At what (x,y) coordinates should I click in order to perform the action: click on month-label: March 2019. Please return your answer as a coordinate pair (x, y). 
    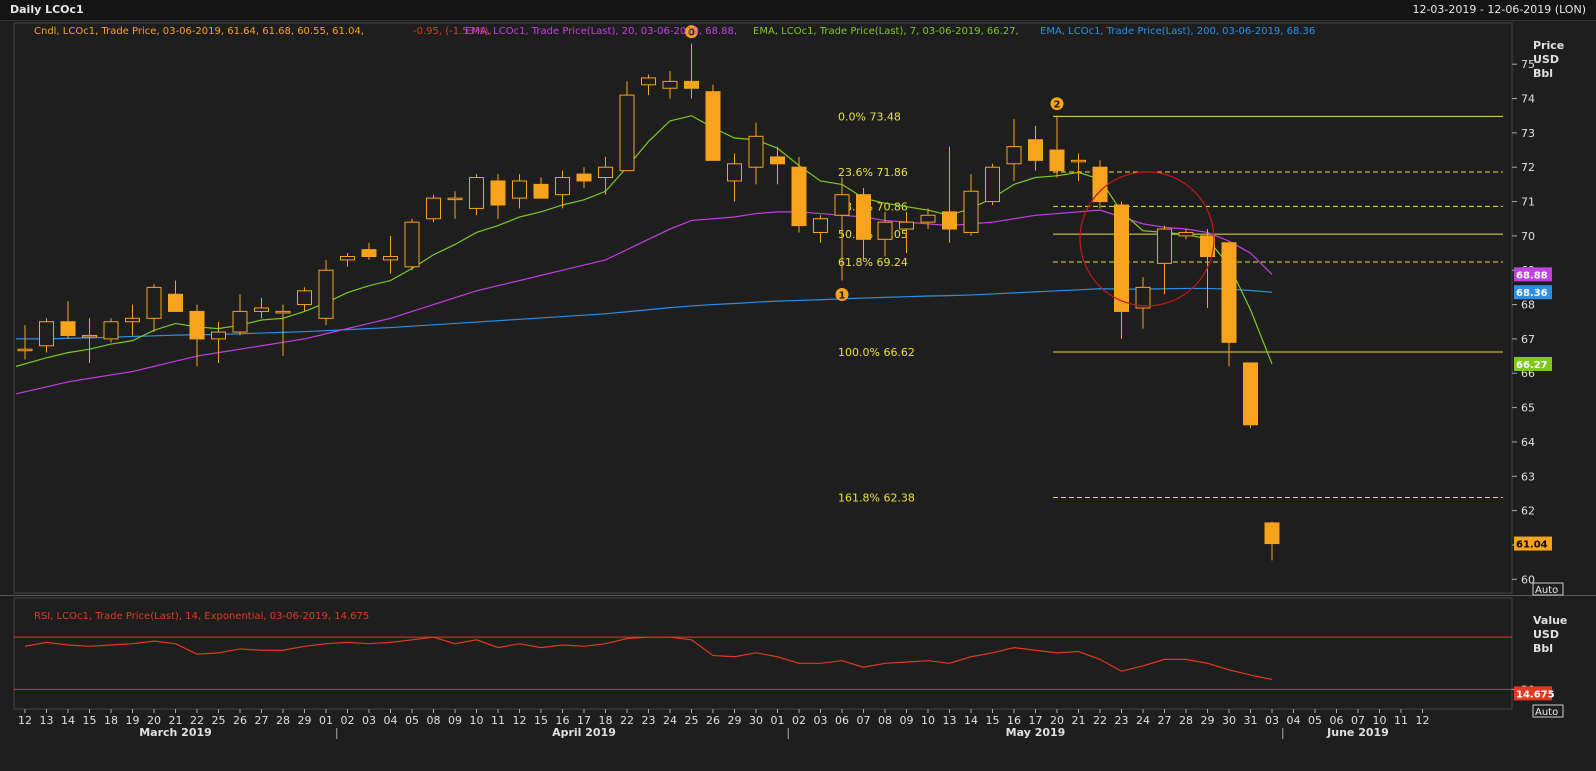
    Looking at the image, I should click on (175, 732).